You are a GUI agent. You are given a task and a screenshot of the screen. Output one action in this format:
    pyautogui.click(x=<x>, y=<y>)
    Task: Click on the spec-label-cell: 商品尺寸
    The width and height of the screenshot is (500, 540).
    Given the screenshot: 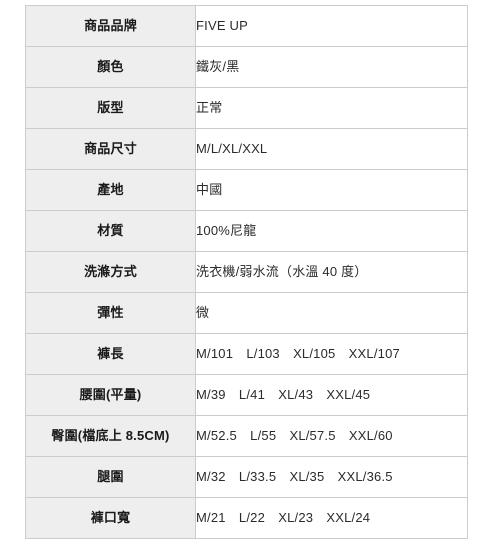 What is the action you would take?
    pyautogui.click(x=110, y=149)
    